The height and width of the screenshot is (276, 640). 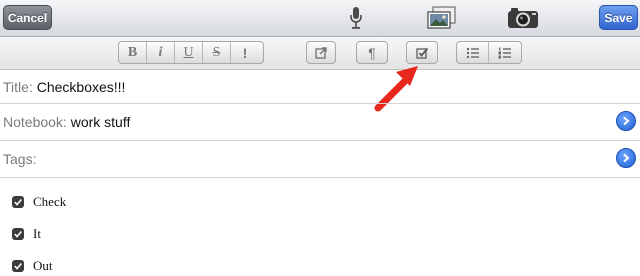 I want to click on underline-button: U, so click(x=189, y=52).